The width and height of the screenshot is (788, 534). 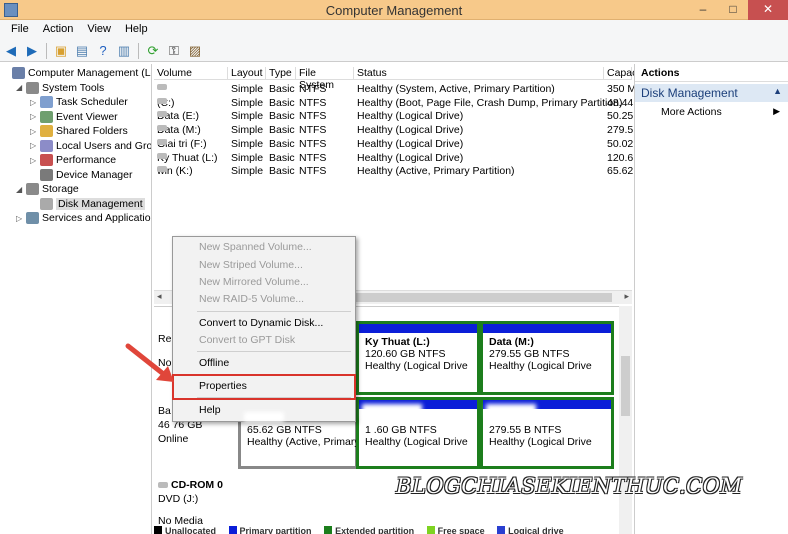 I want to click on blurred-label, so click(x=264, y=417).